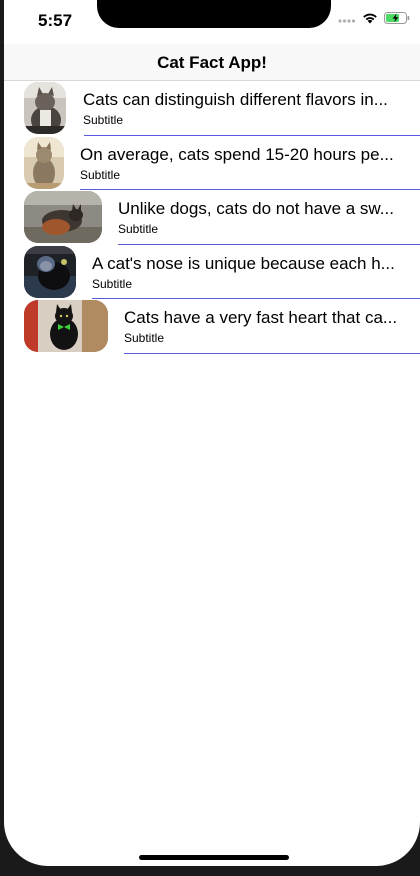 This screenshot has height=876, width=420. I want to click on home-indicator, so click(214, 857).